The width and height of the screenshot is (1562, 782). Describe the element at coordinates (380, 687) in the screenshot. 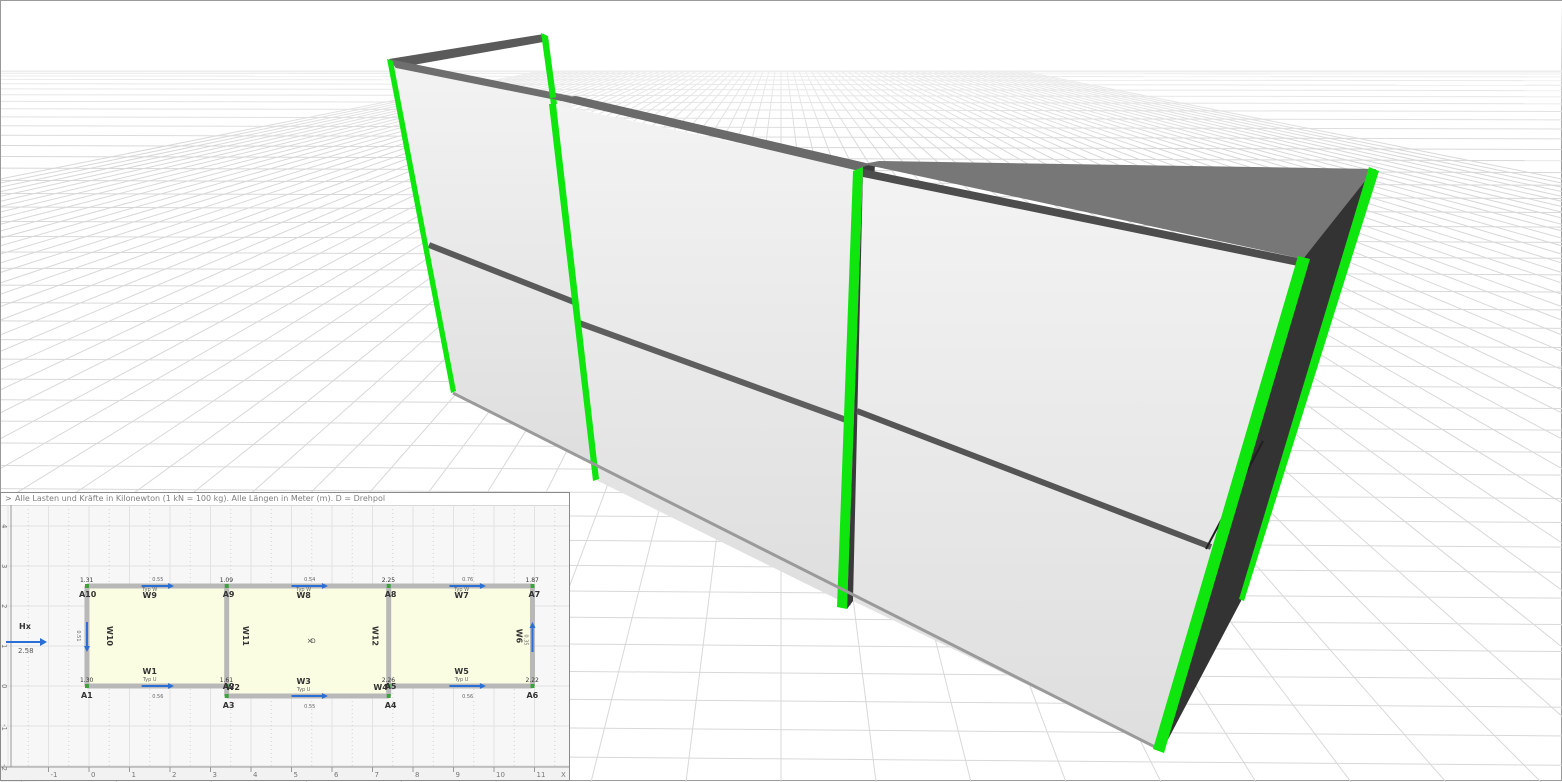

I see `wall-label-w4: W4` at that location.